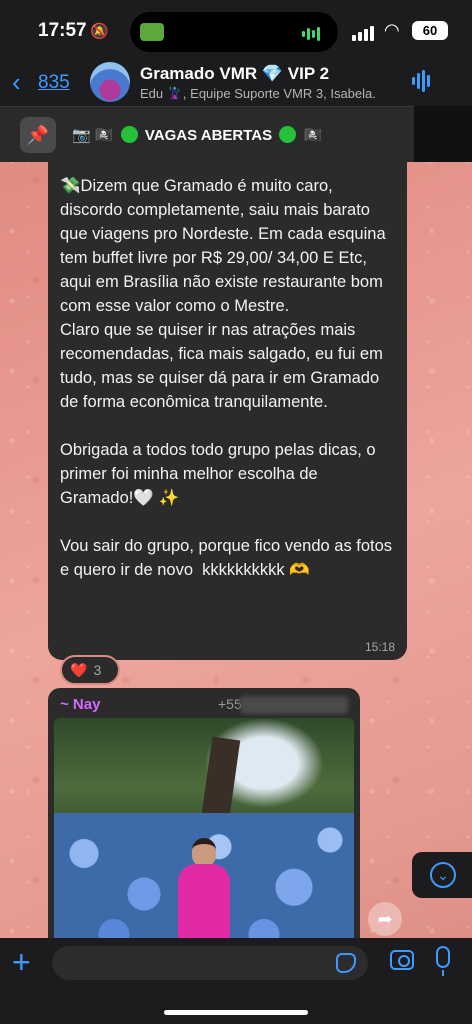 This screenshot has width=472, height=1024. I want to click on group-avatar, so click(110, 82).